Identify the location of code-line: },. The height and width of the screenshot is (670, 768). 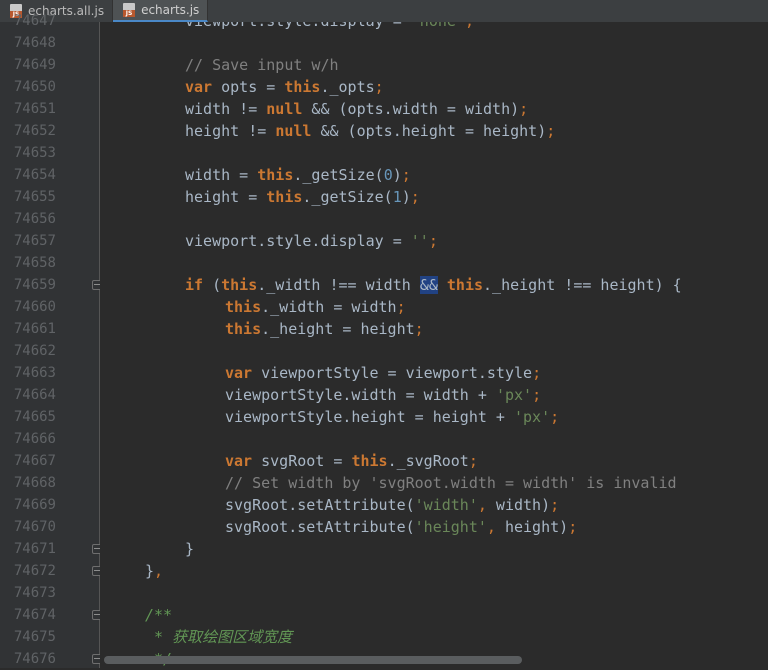
(154, 571).